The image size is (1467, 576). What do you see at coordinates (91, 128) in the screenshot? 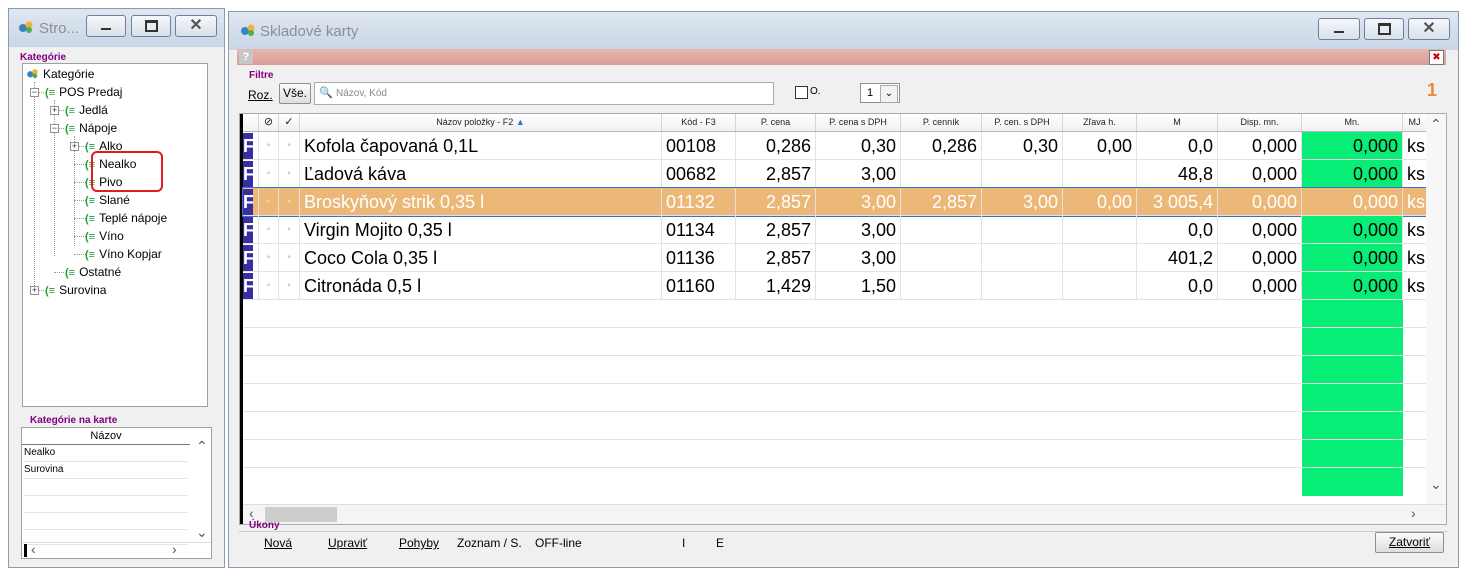
I see `tree-item-napoje: (≡ Nápoje` at bounding box center [91, 128].